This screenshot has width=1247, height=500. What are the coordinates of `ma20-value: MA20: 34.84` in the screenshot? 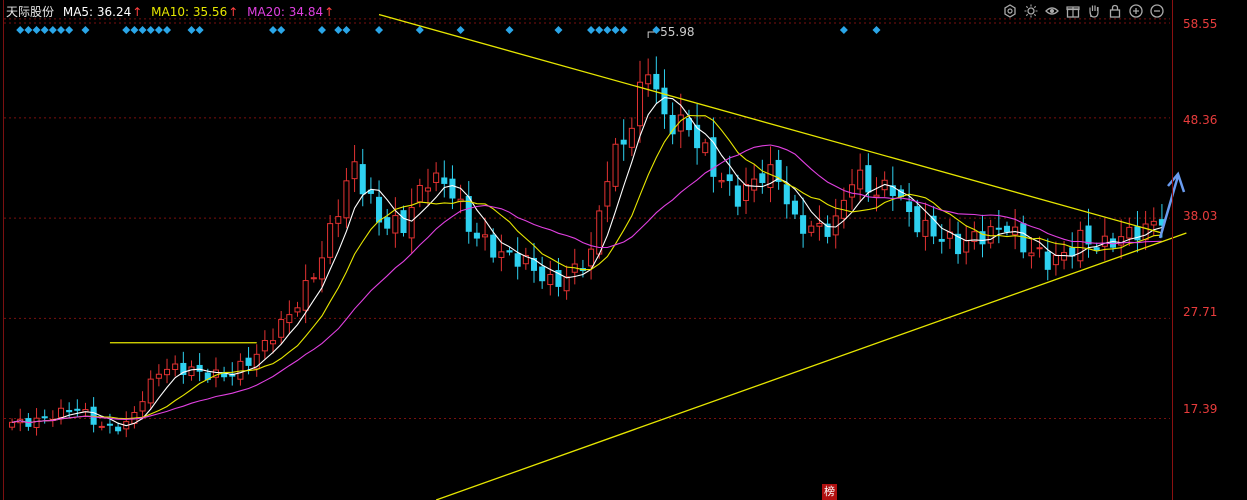 It's located at (285, 12).